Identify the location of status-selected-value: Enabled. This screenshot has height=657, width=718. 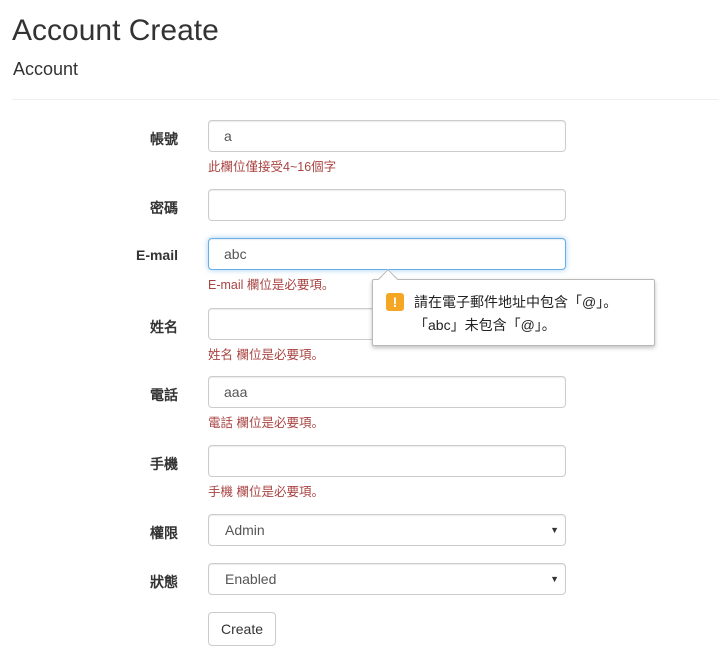
(251, 579).